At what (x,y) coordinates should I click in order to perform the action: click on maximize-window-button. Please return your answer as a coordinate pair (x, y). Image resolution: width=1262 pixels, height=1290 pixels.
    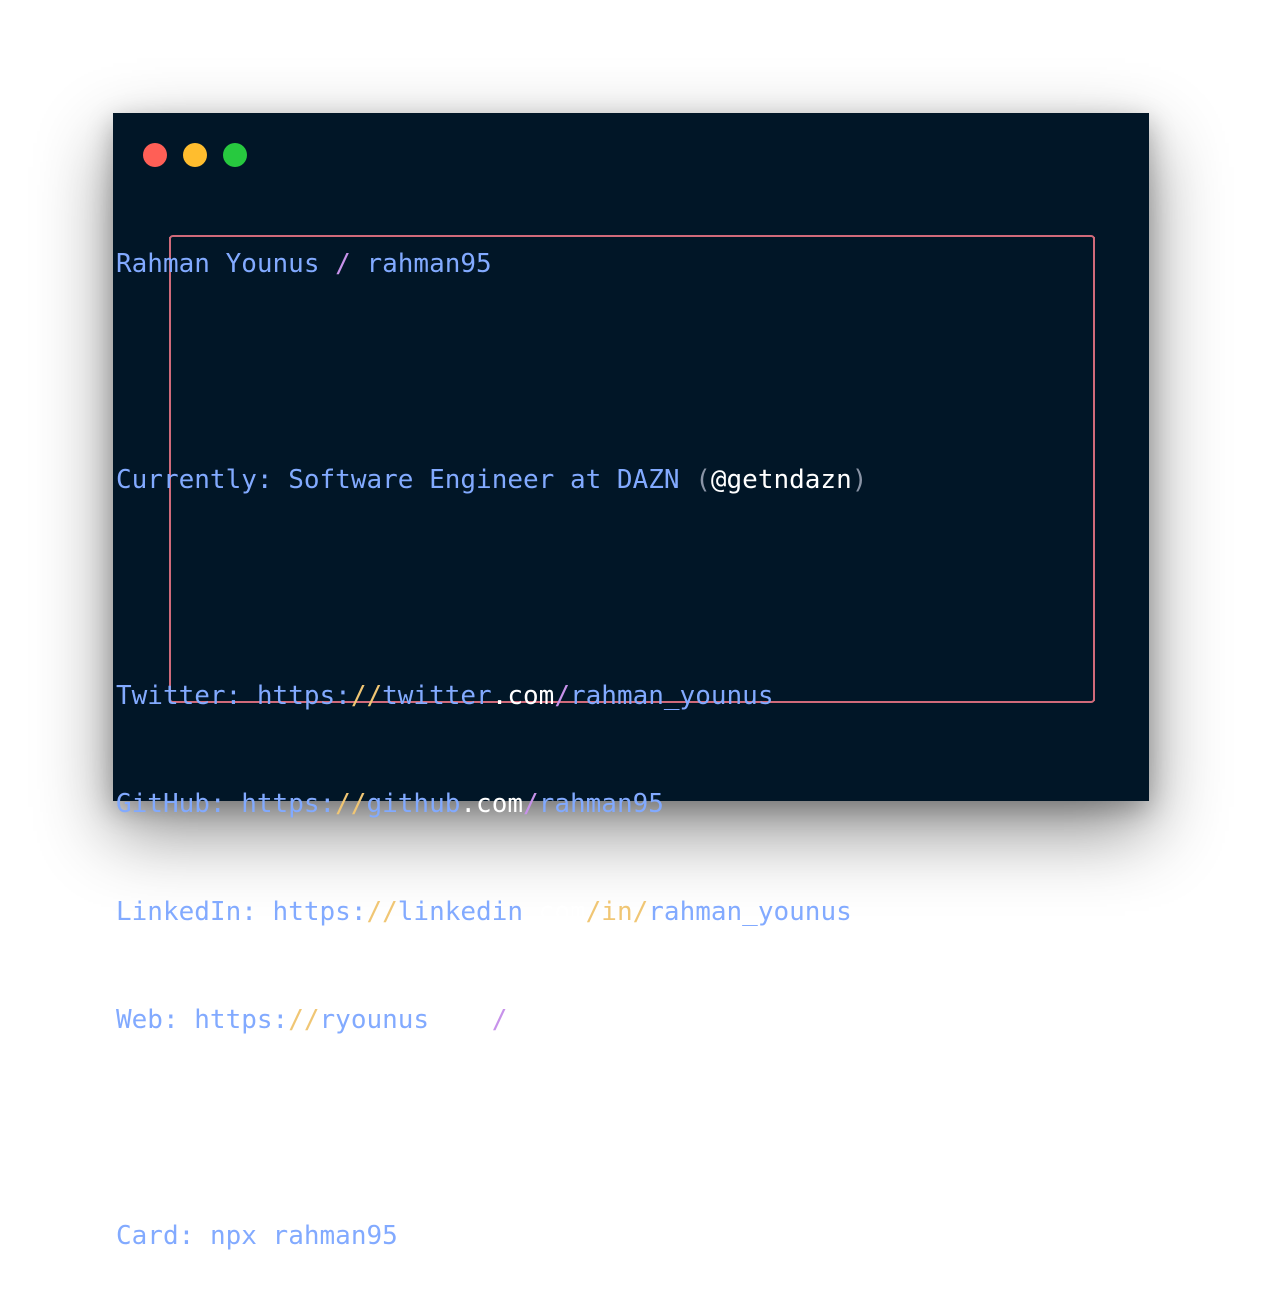
    Looking at the image, I should click on (235, 155).